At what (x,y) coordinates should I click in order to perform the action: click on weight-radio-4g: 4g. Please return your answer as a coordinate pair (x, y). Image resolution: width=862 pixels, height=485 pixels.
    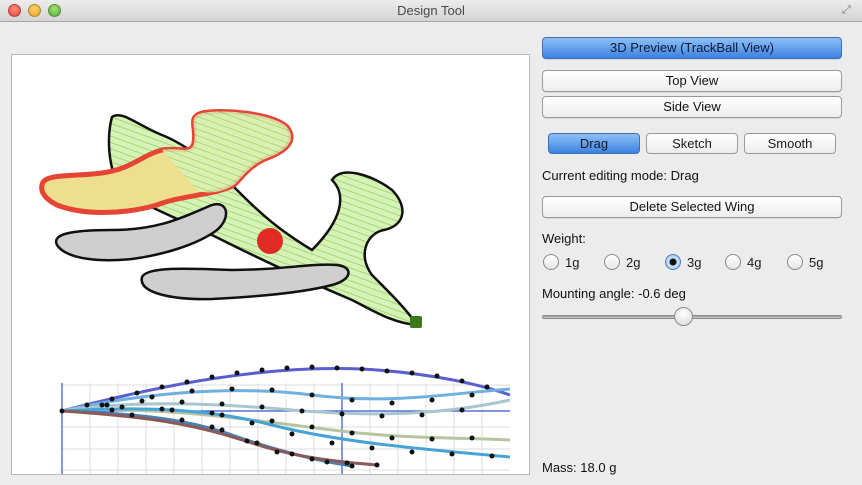
    Looking at the image, I should click on (750, 263).